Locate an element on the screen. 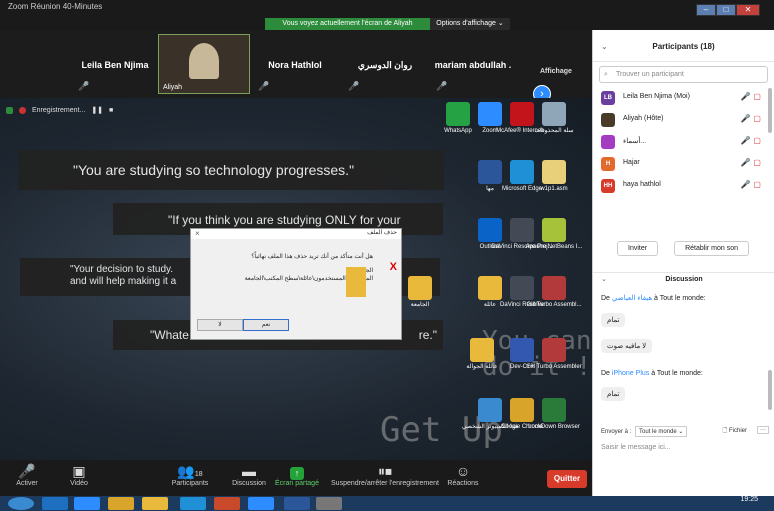  recipient-select: Tout le monde ⌄ is located at coordinates (661, 431).